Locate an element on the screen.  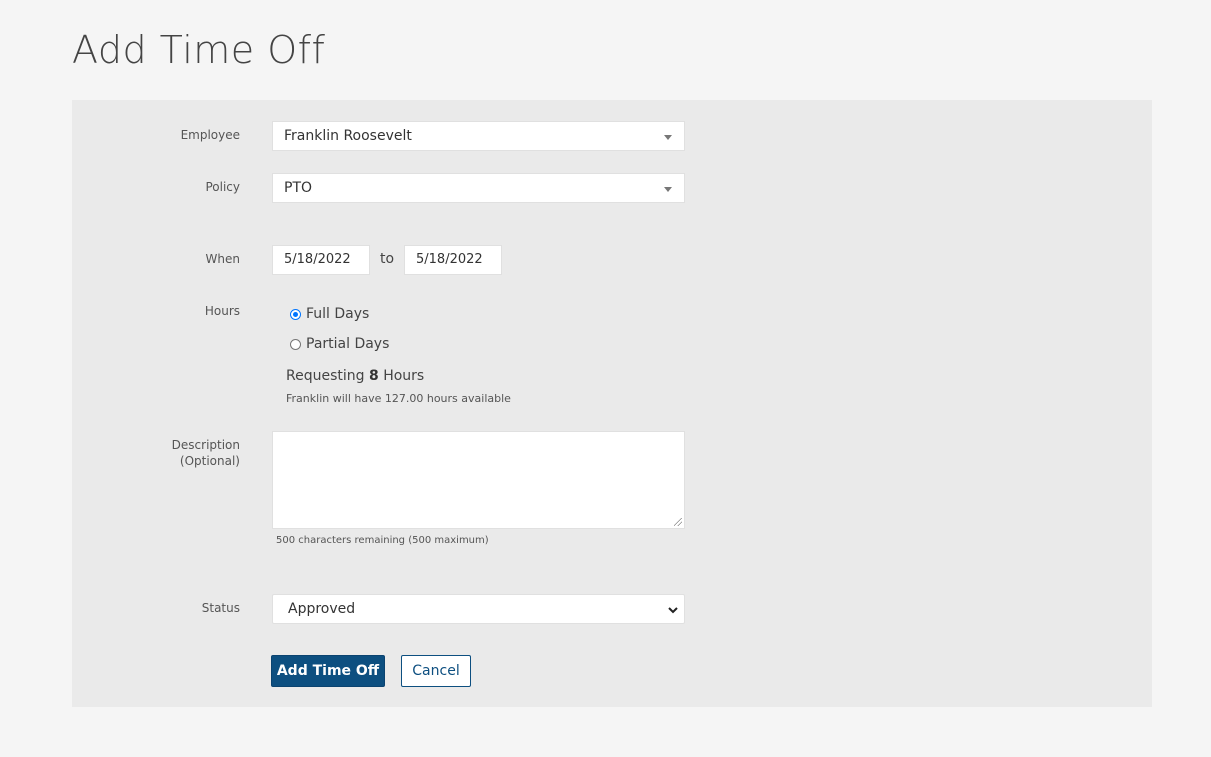
requesting-summary: Requesting 8 Hours is located at coordinates (355, 376).